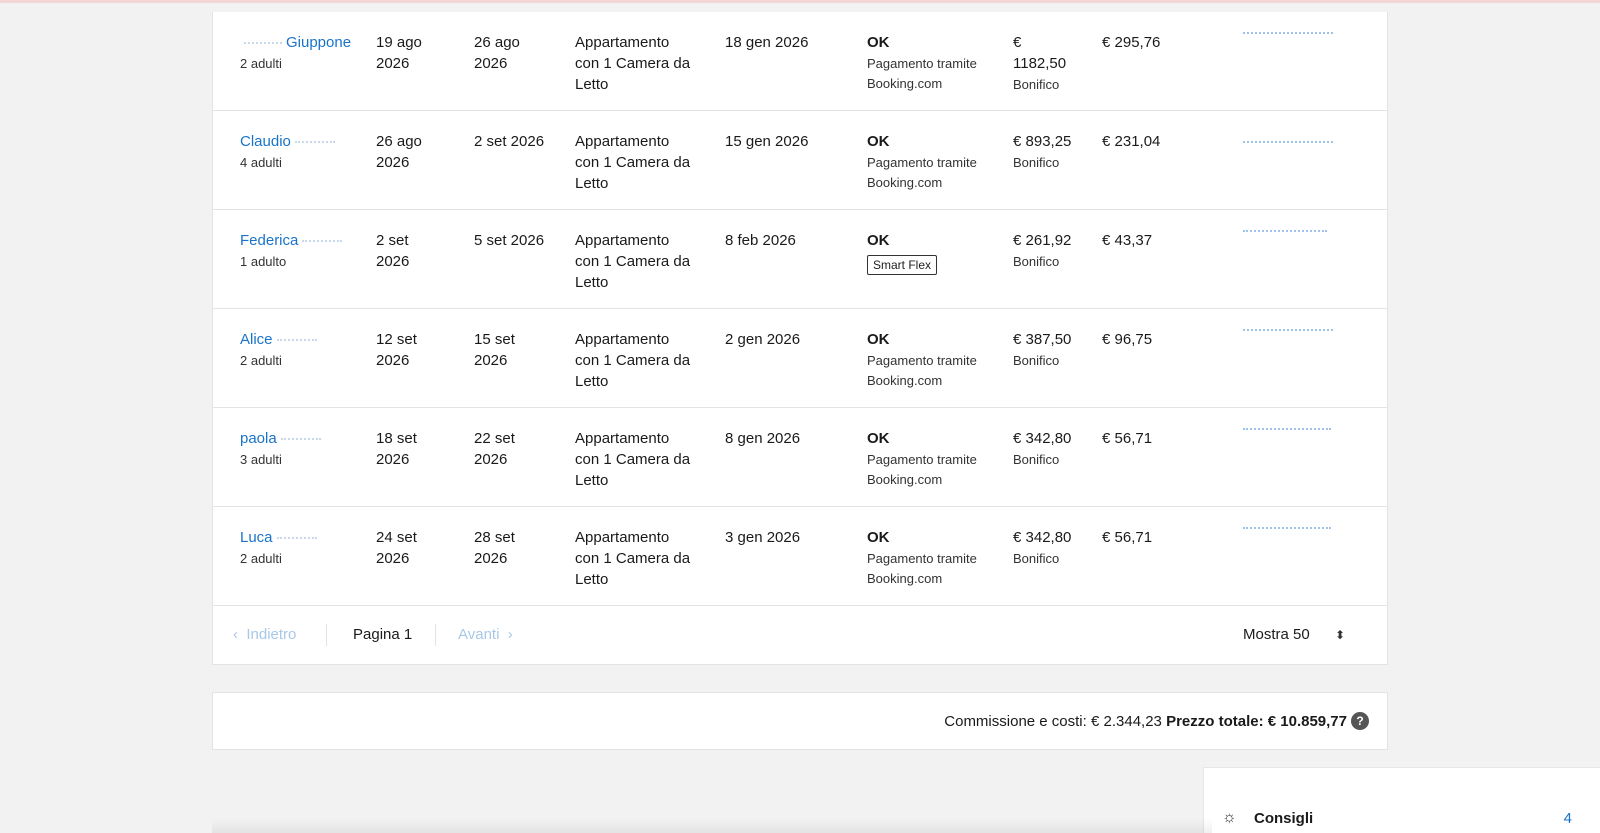 This screenshot has width=1600, height=833. What do you see at coordinates (1042, 141) in the screenshot?
I see `price-value: € 893,25` at bounding box center [1042, 141].